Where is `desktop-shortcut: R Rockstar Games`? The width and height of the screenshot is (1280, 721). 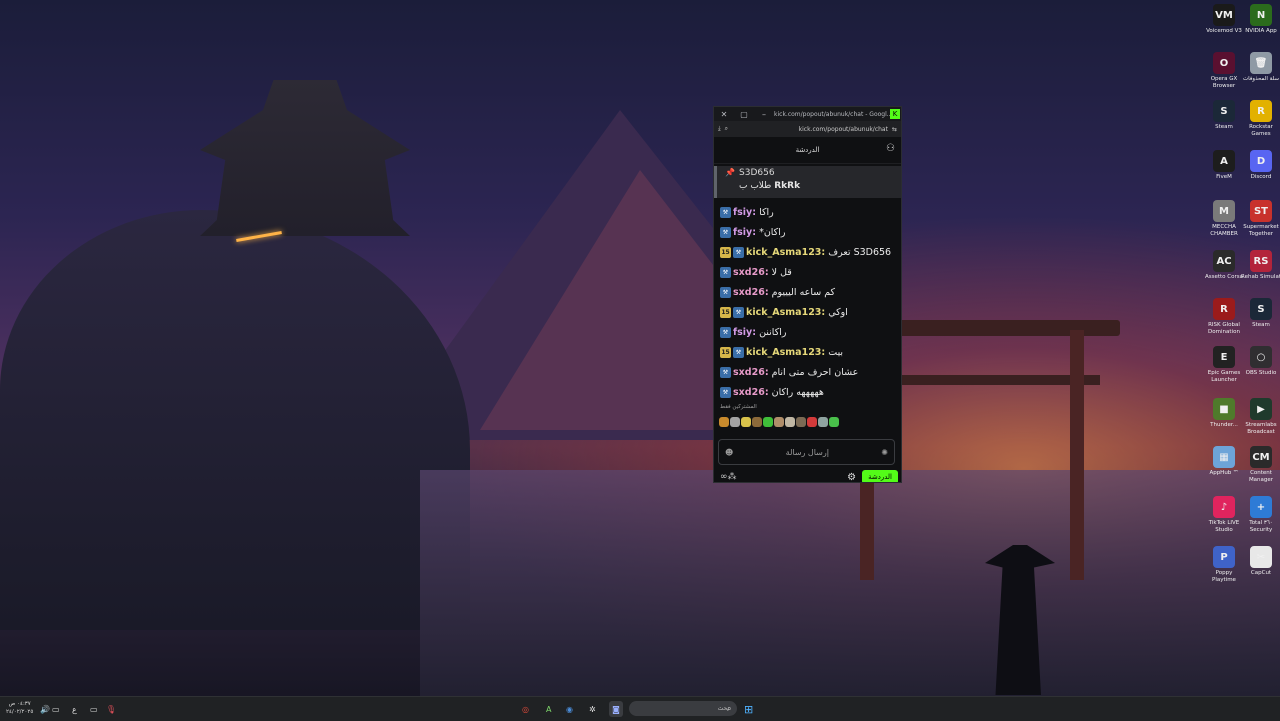
desktop-shortcut: R Rockstar Games is located at coordinates (1260, 119).